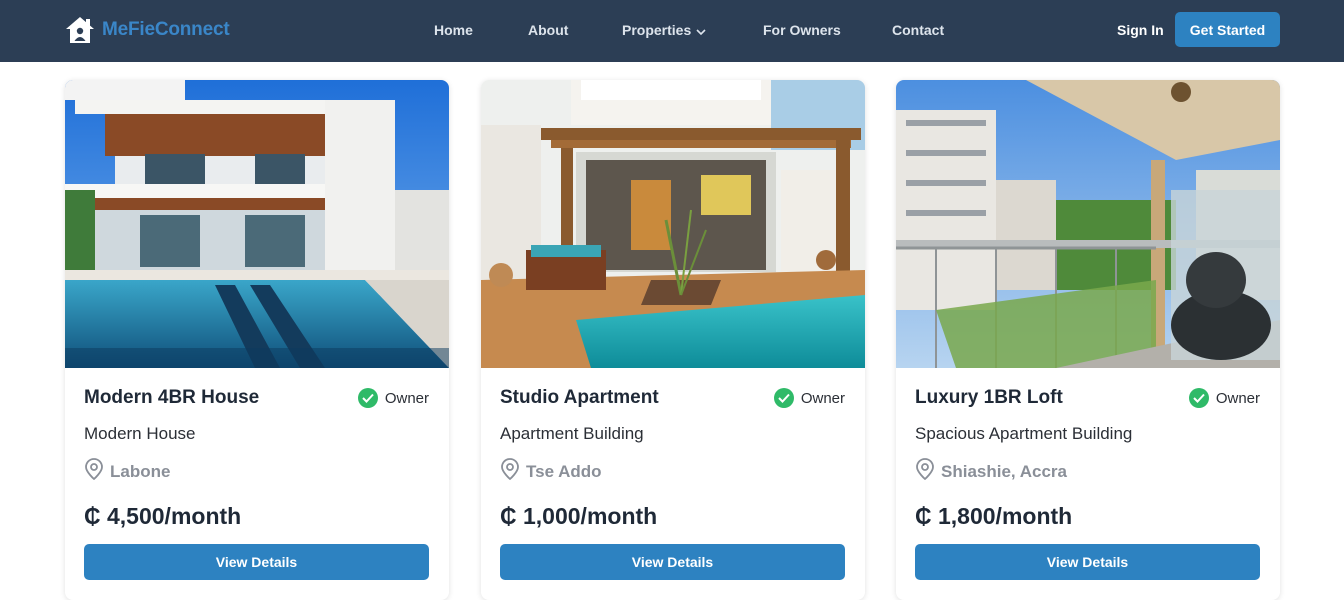  I want to click on property-type: Spacious Apartment Building, so click(1024, 433).